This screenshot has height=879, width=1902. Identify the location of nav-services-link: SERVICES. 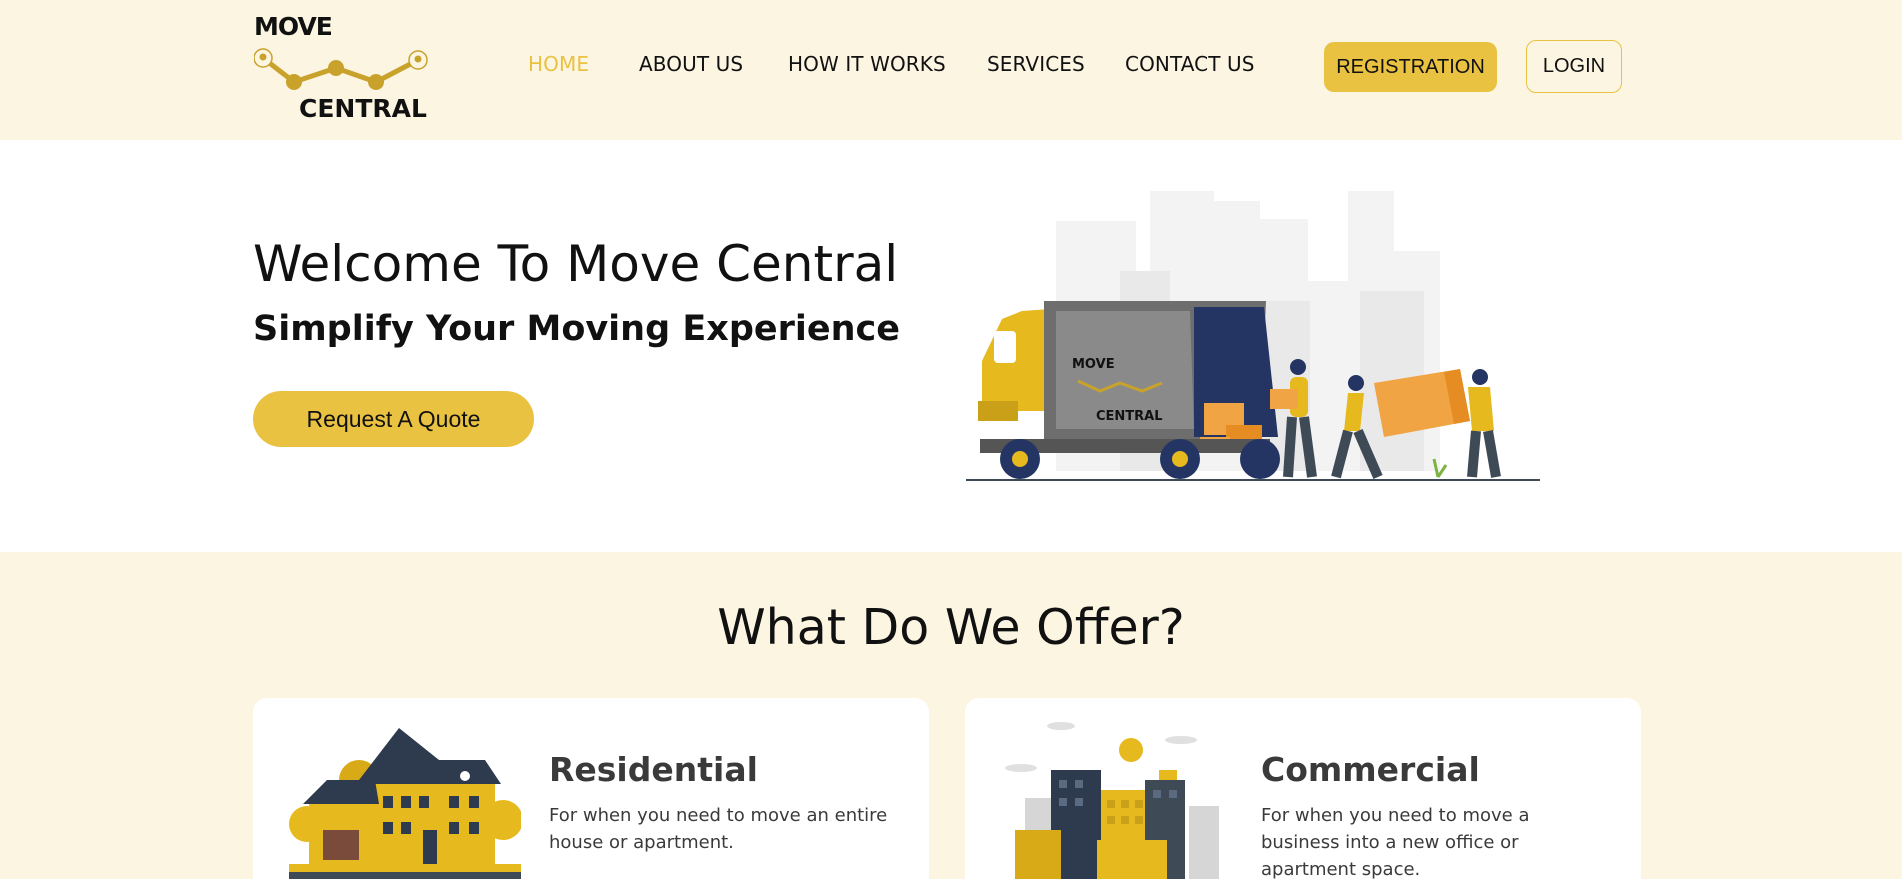
(1036, 64).